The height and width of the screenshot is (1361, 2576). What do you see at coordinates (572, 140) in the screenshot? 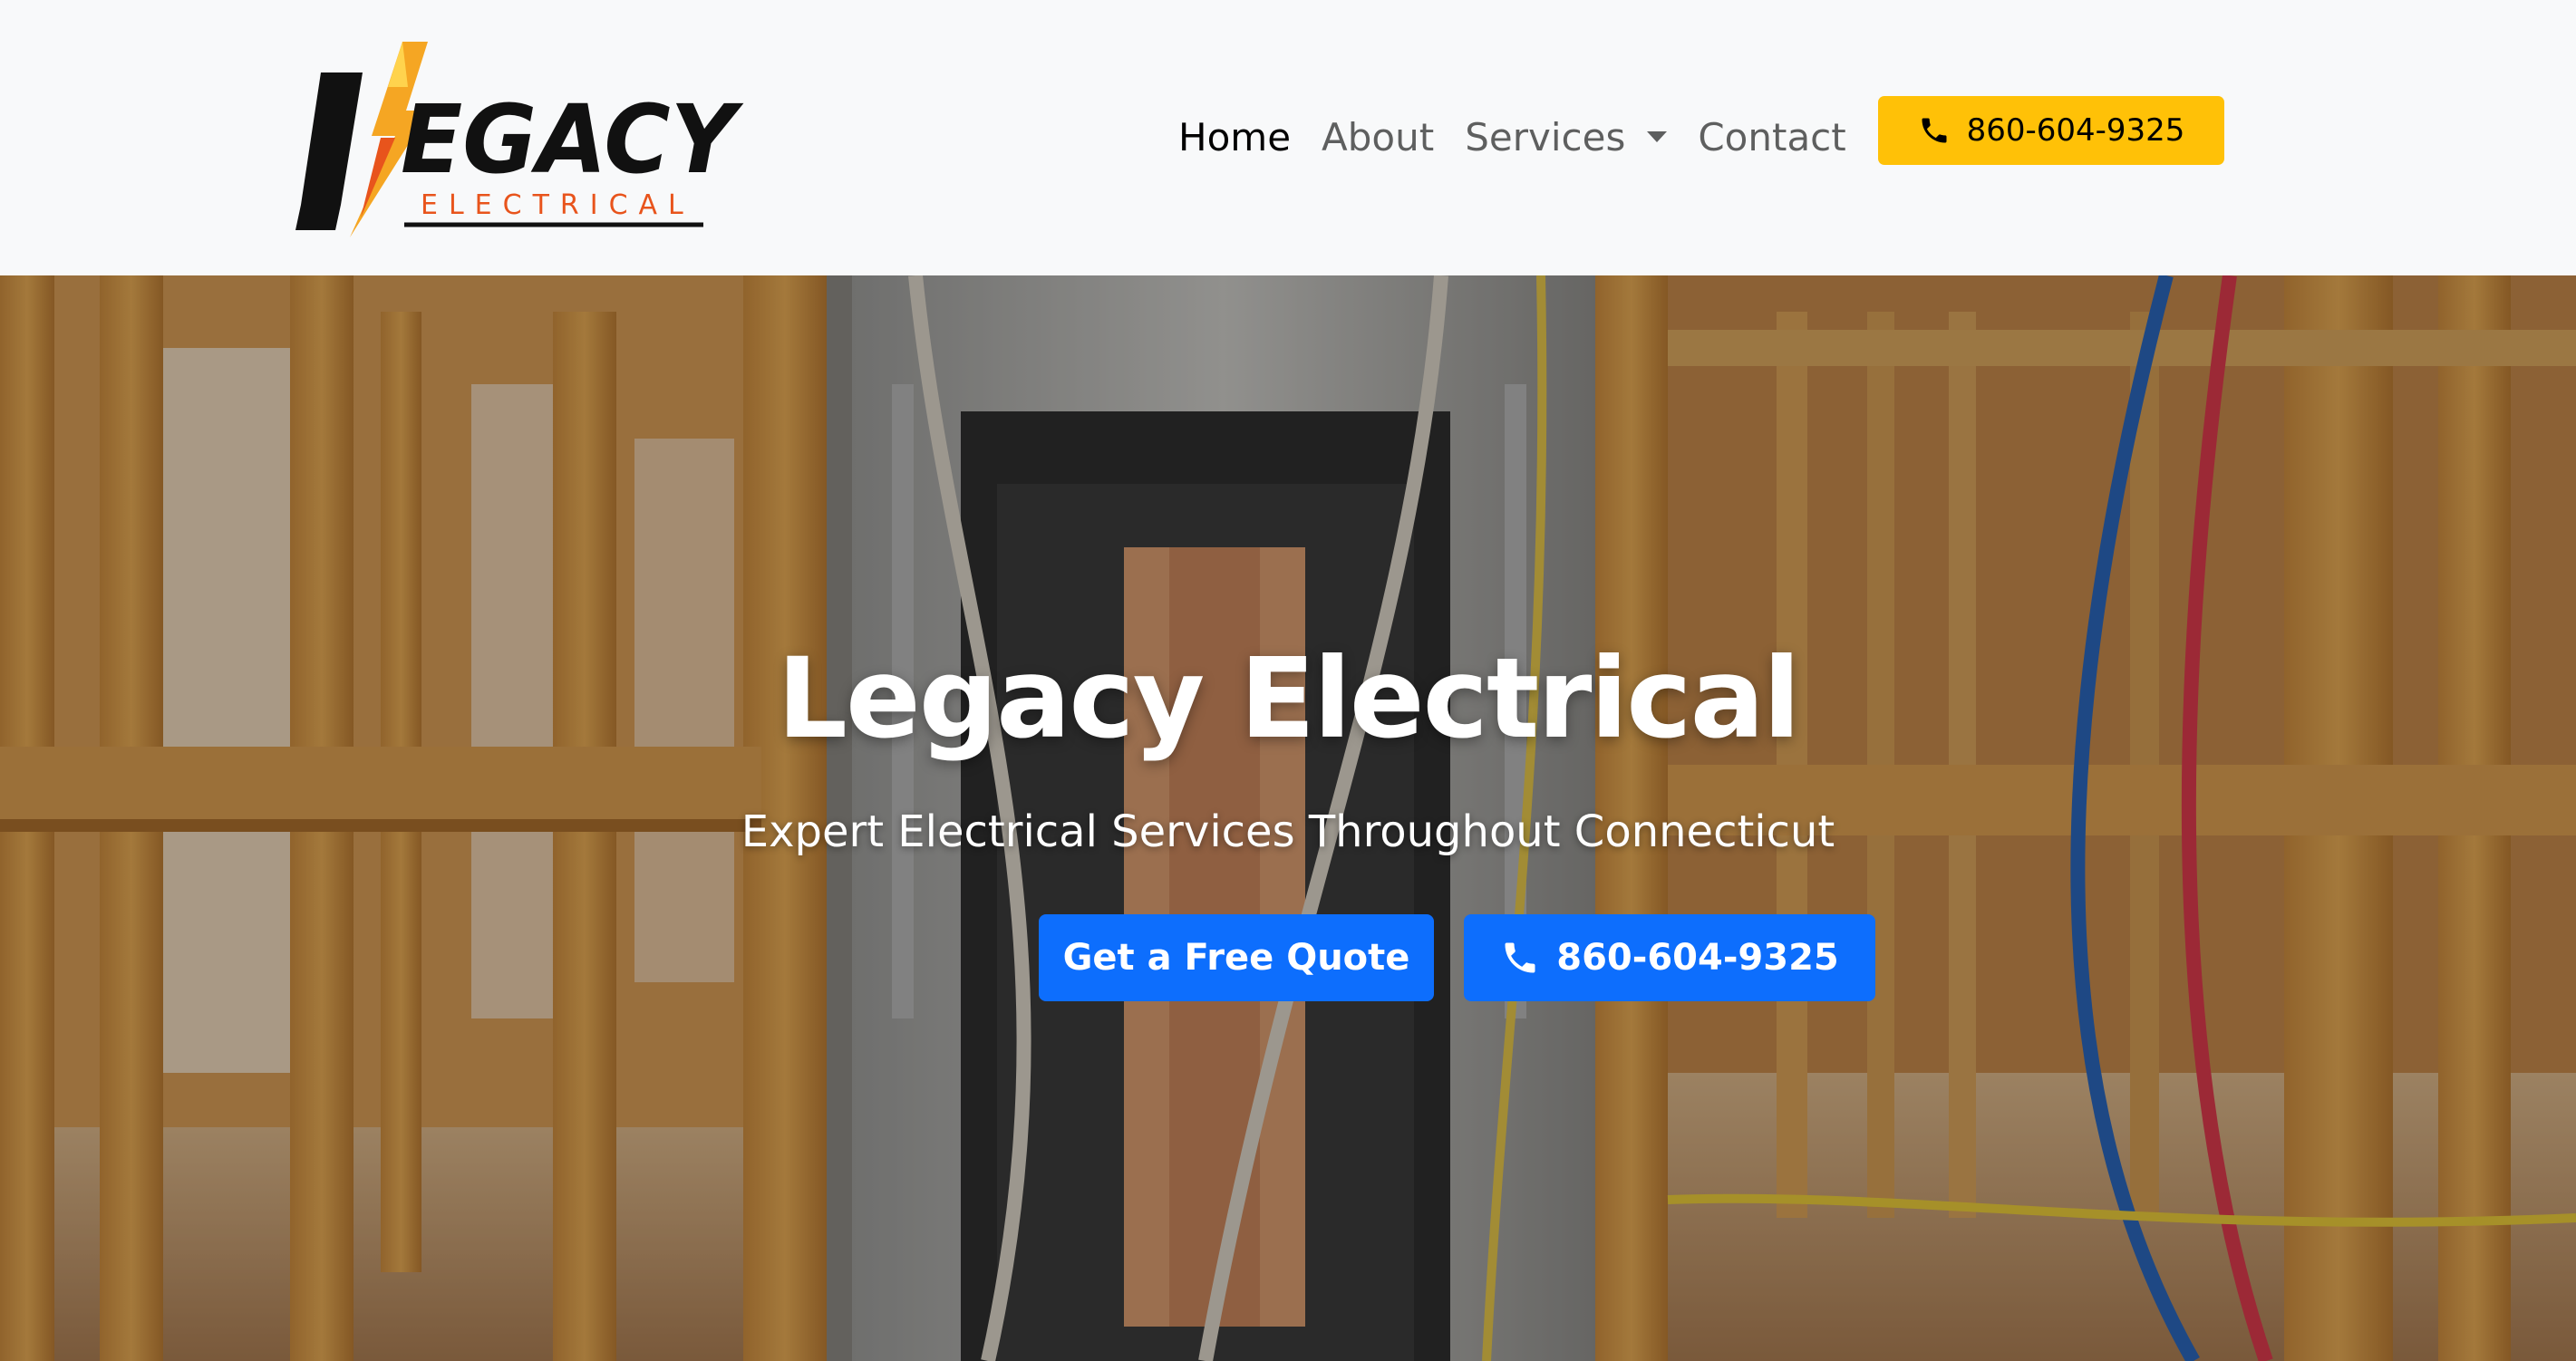
I see `logo-wordmark: EGACY` at bounding box center [572, 140].